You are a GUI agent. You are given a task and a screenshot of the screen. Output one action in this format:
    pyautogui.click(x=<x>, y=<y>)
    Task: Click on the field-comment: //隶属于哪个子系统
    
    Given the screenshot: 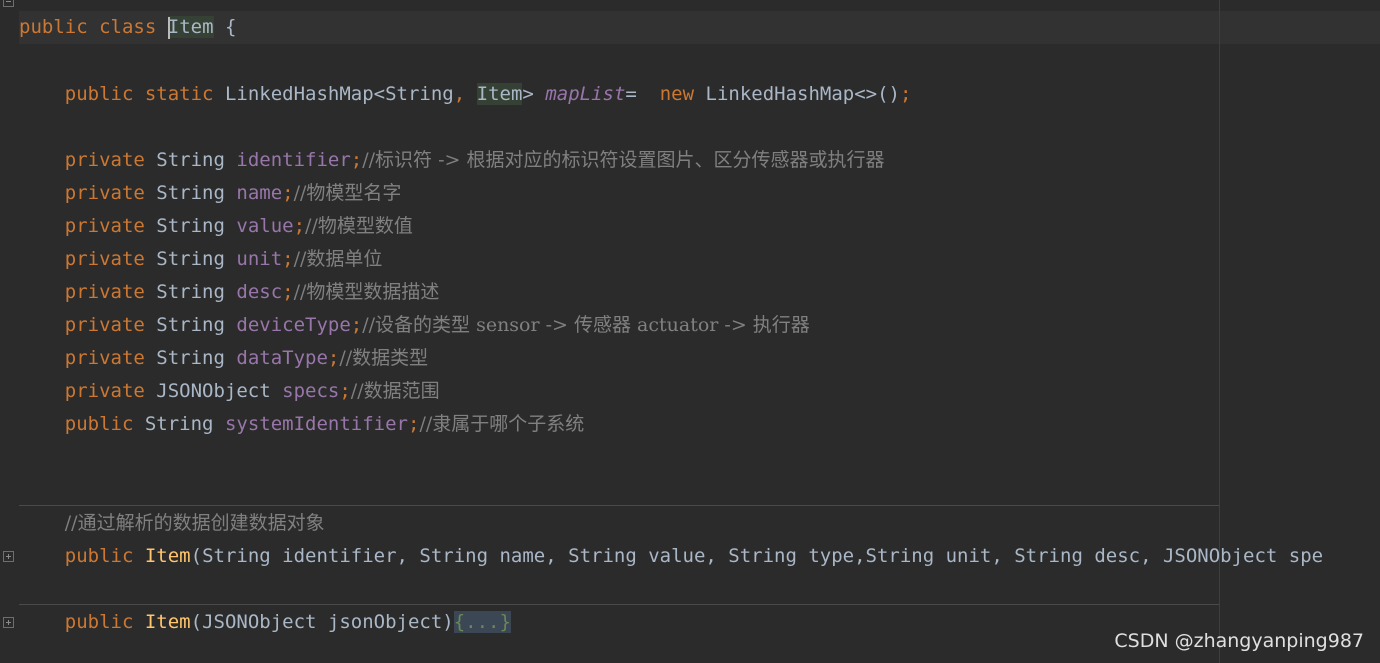 What is the action you would take?
    pyautogui.click(x=502, y=424)
    